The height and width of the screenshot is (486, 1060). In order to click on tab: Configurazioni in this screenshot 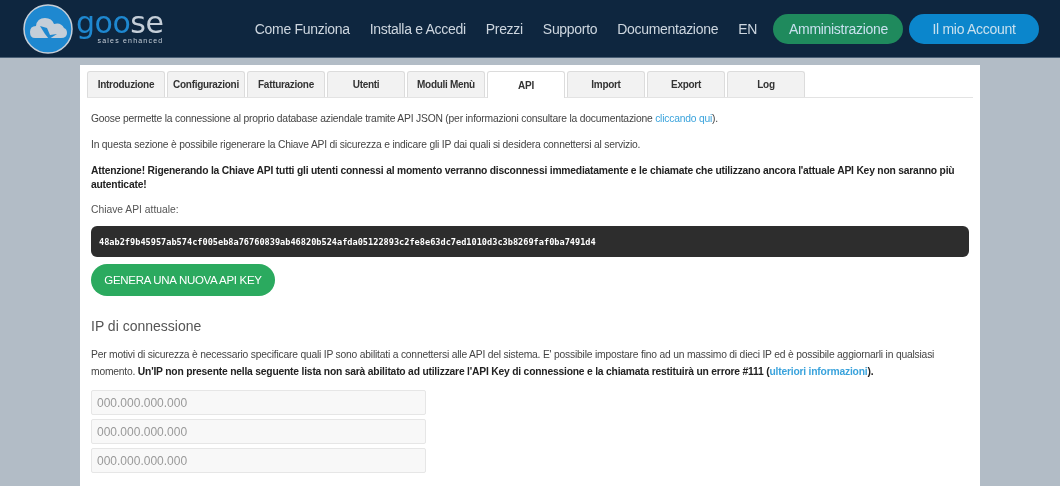, I will do `click(206, 84)`.